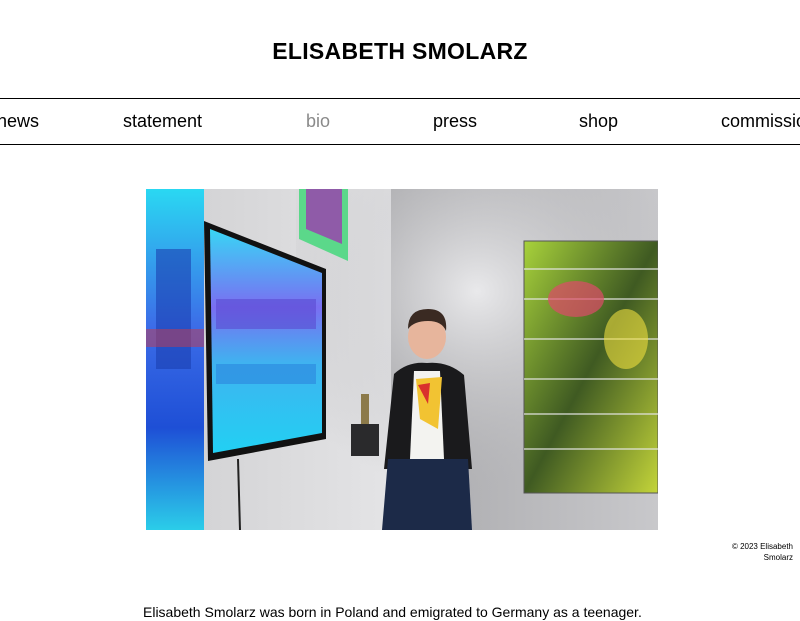  I want to click on nav-item-shop: shop, so click(598, 121).